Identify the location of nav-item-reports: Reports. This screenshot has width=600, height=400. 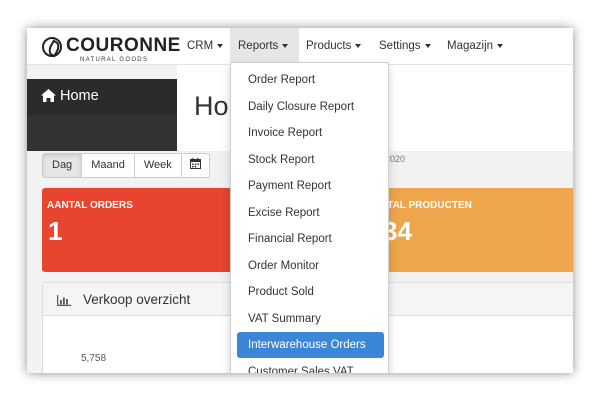
(264, 46).